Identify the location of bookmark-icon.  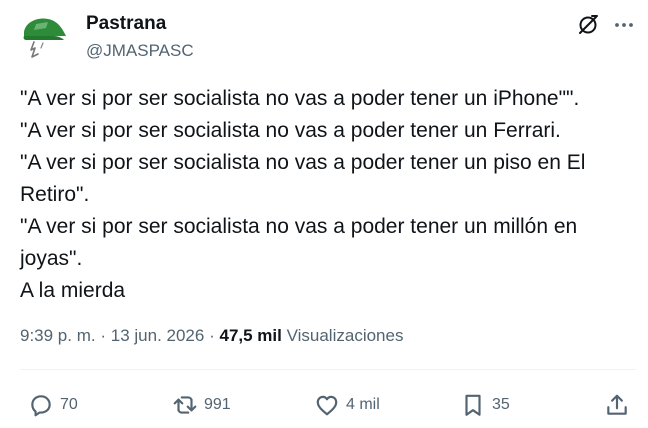
(473, 405).